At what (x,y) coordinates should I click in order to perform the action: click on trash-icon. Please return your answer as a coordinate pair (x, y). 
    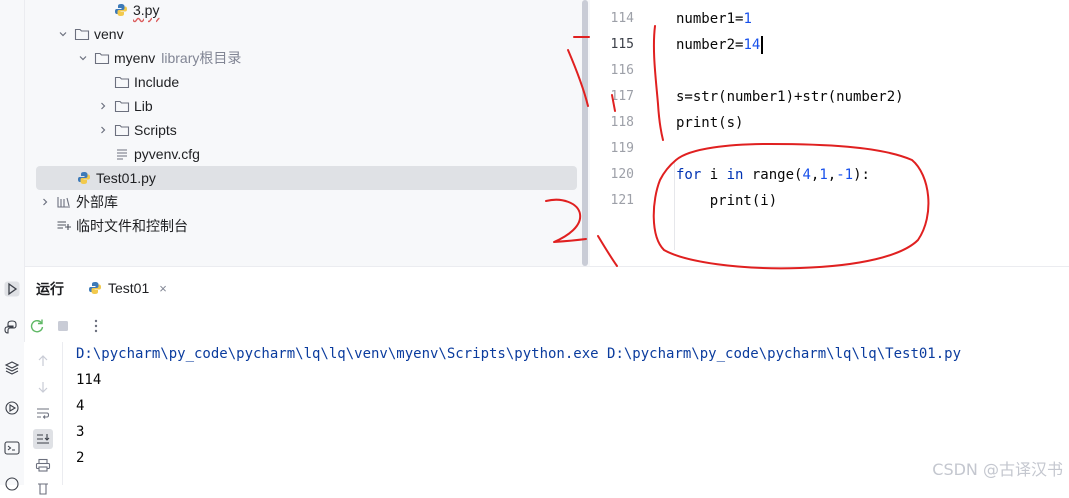
    Looking at the image, I should click on (43, 488).